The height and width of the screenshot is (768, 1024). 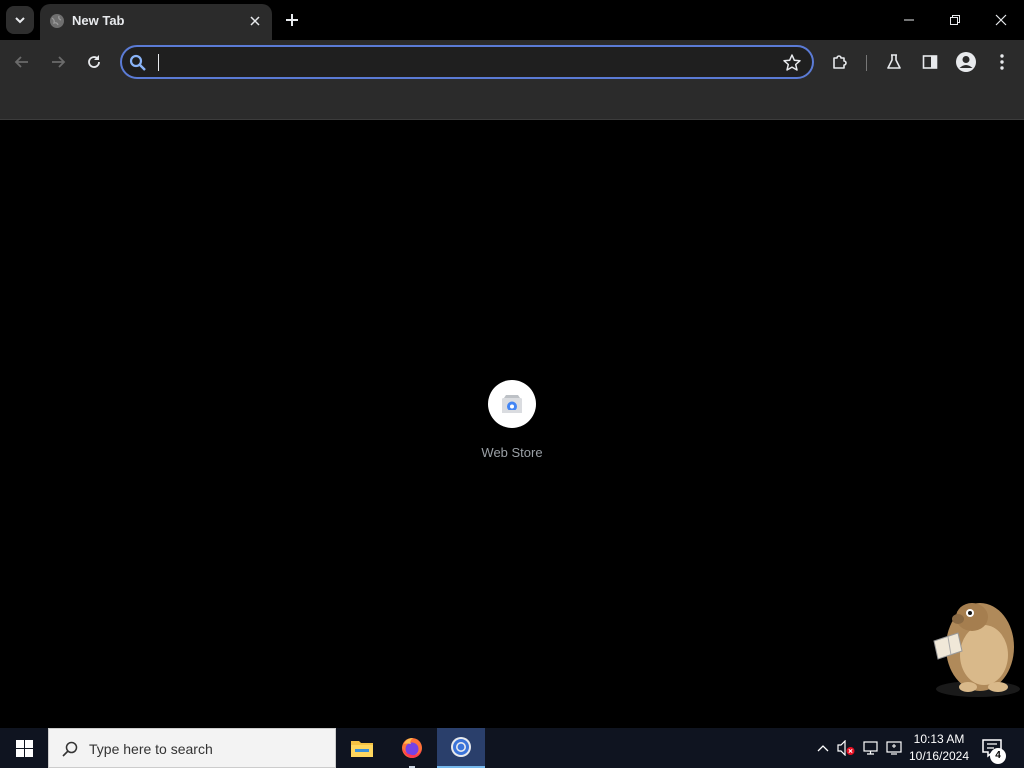 I want to click on address-bar, so click(x=467, y=62).